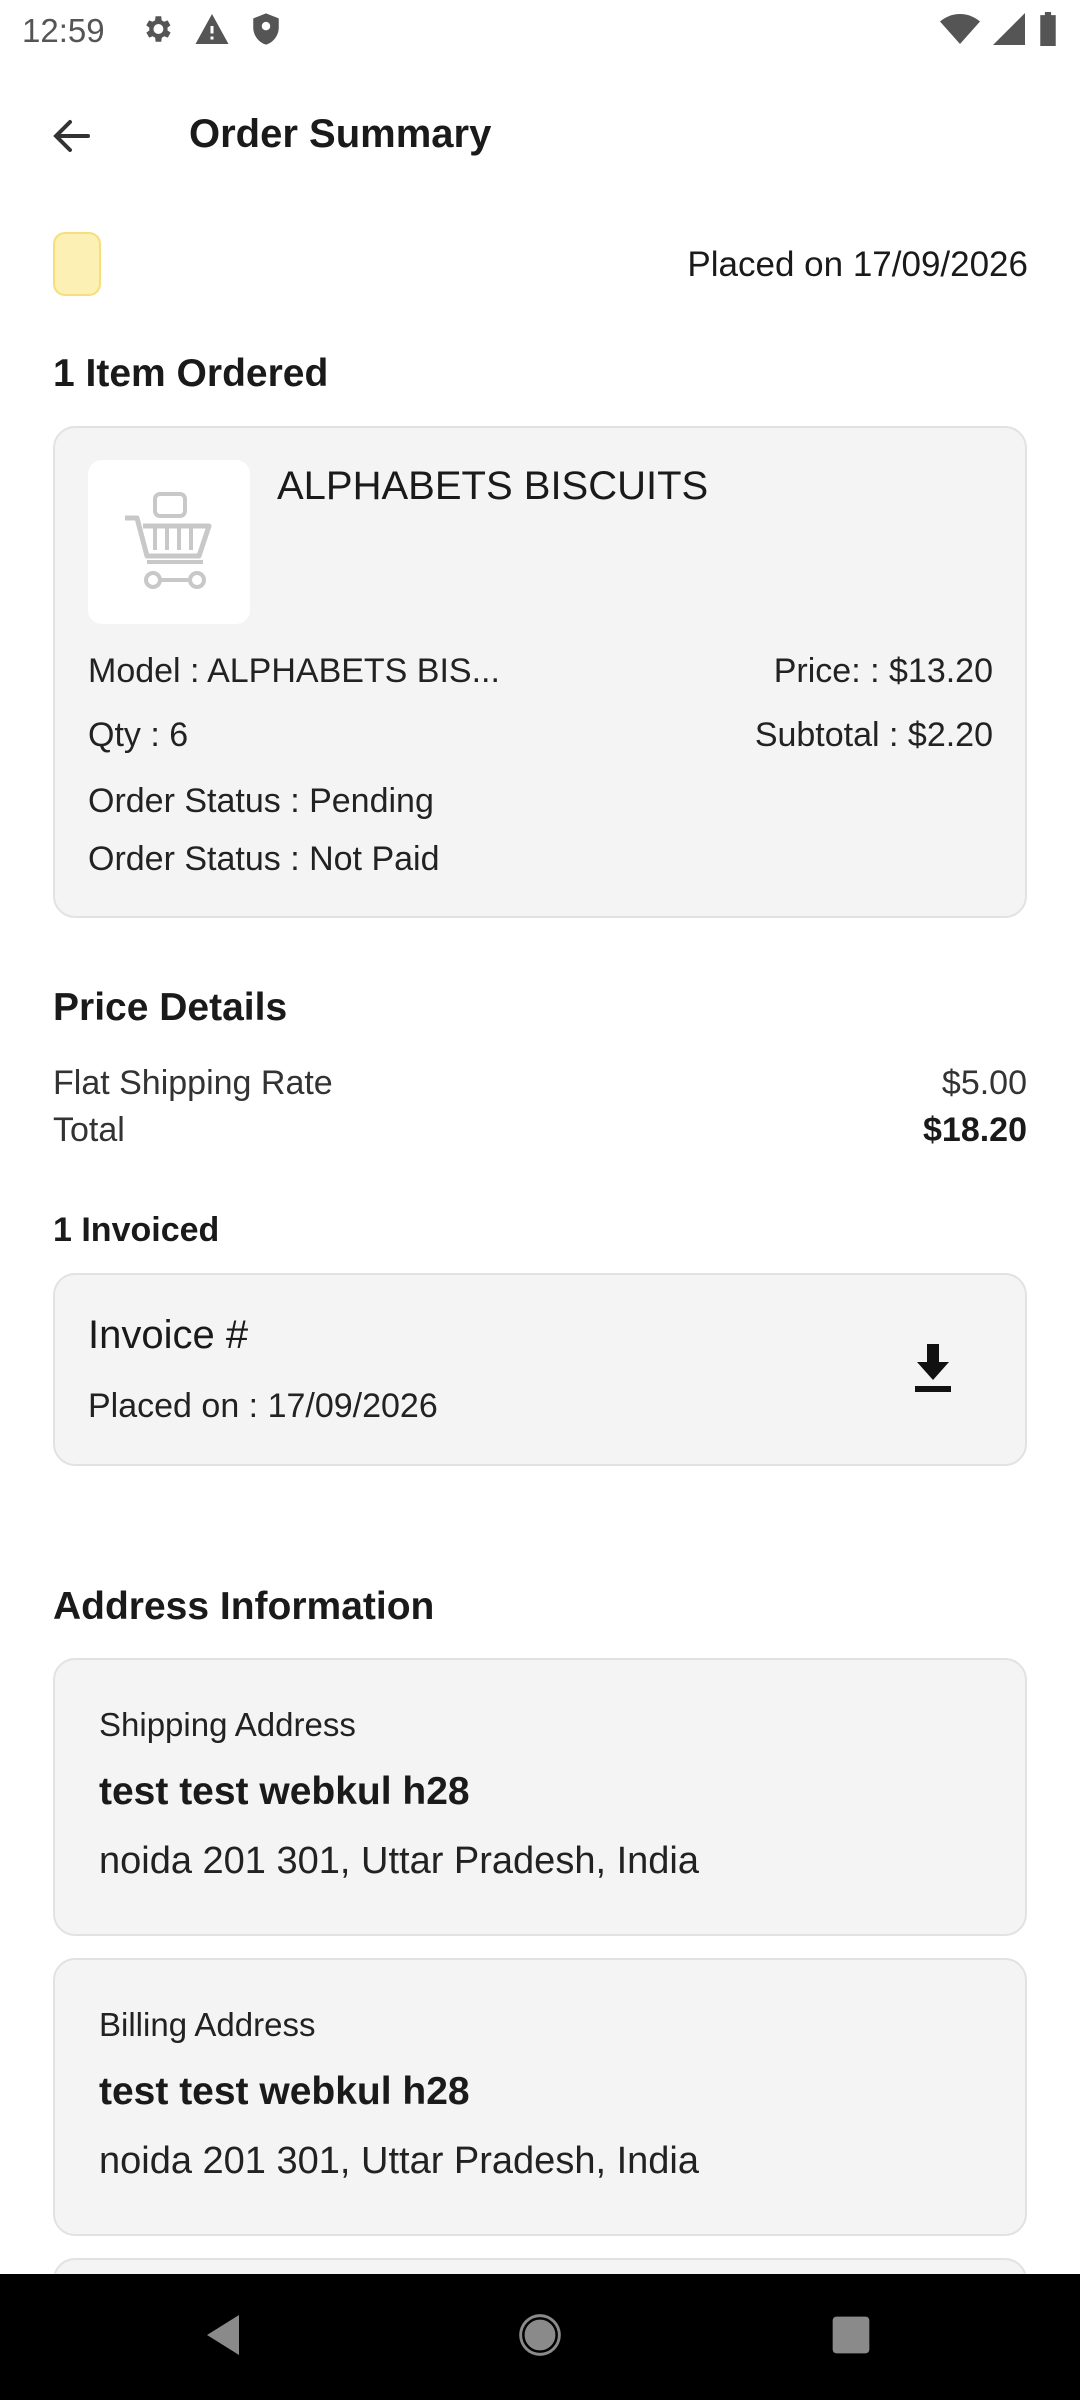 The width and height of the screenshot is (1080, 2400). I want to click on system-nav-bar, so click(540, 2337).